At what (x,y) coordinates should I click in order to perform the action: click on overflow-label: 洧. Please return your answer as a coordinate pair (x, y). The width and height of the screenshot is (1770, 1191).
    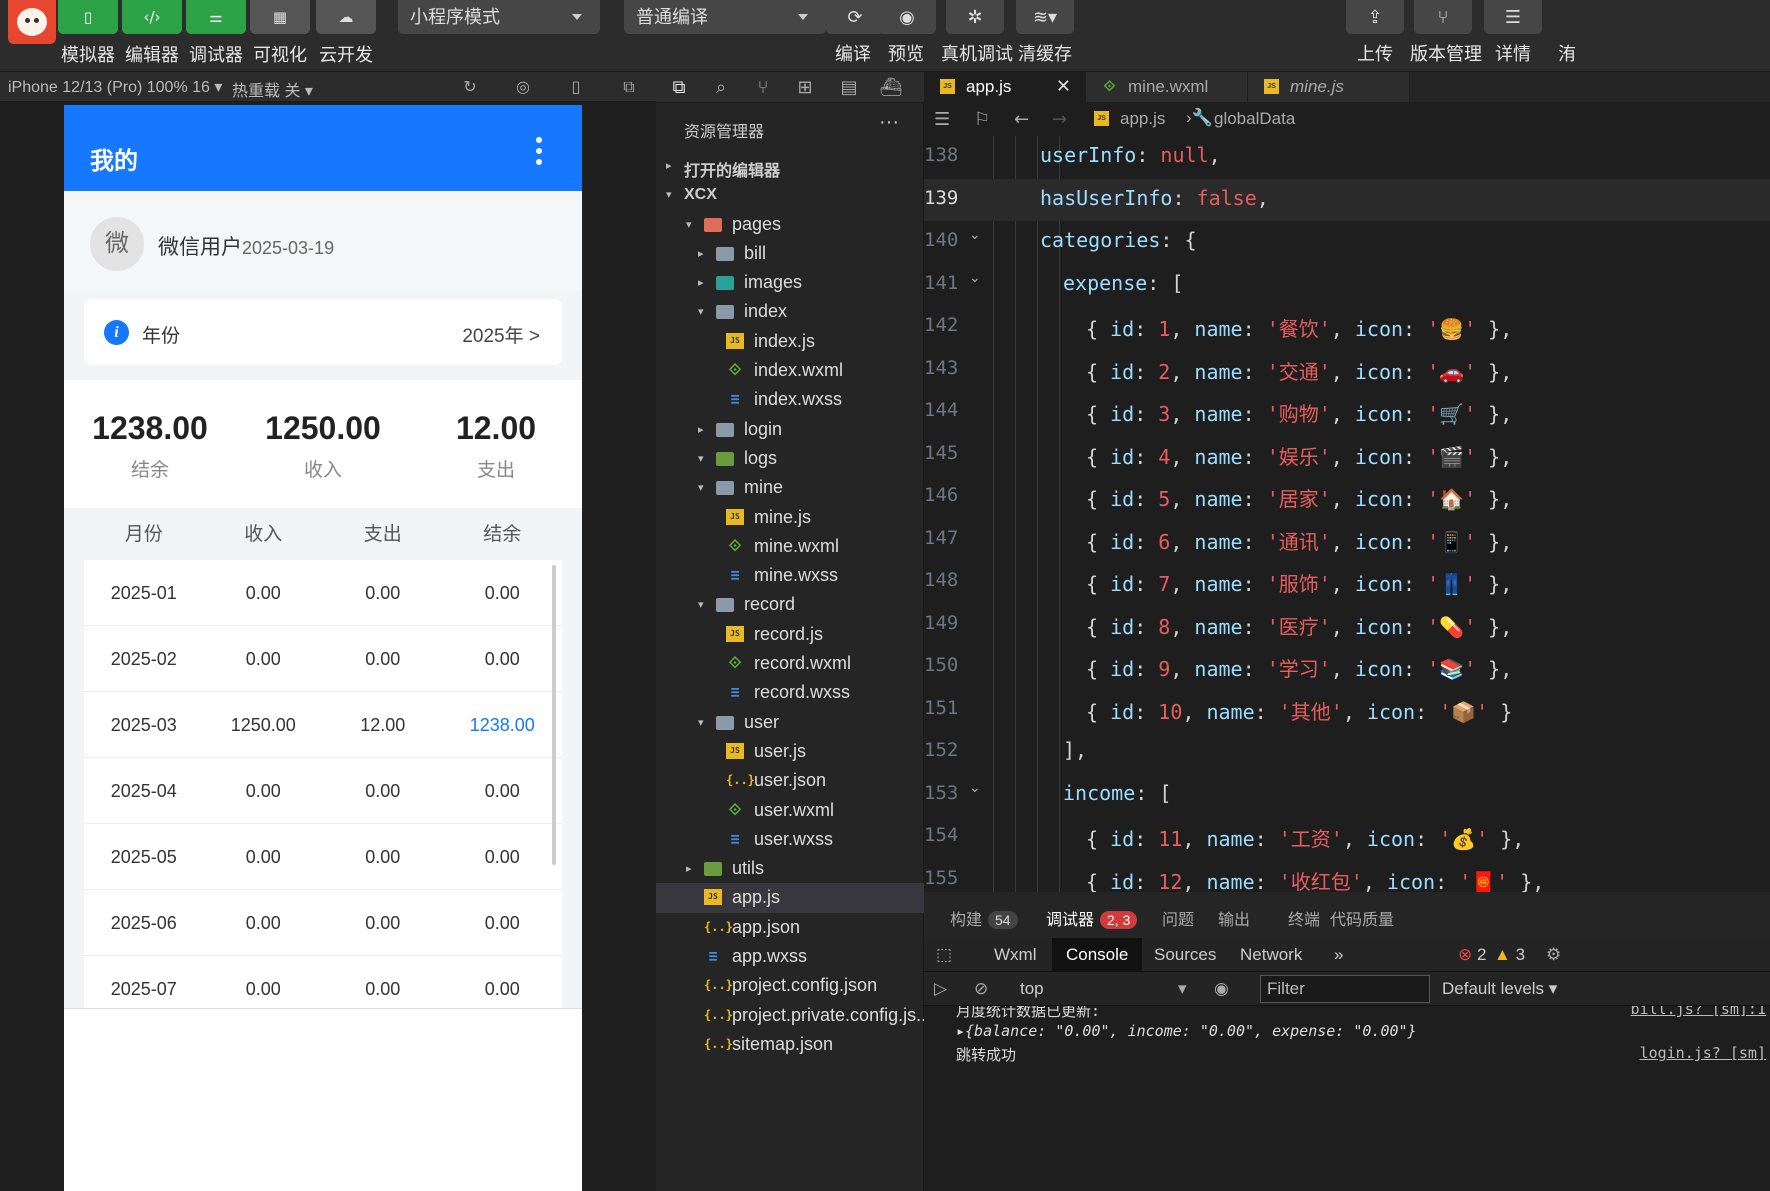
    Looking at the image, I should click on (1567, 53).